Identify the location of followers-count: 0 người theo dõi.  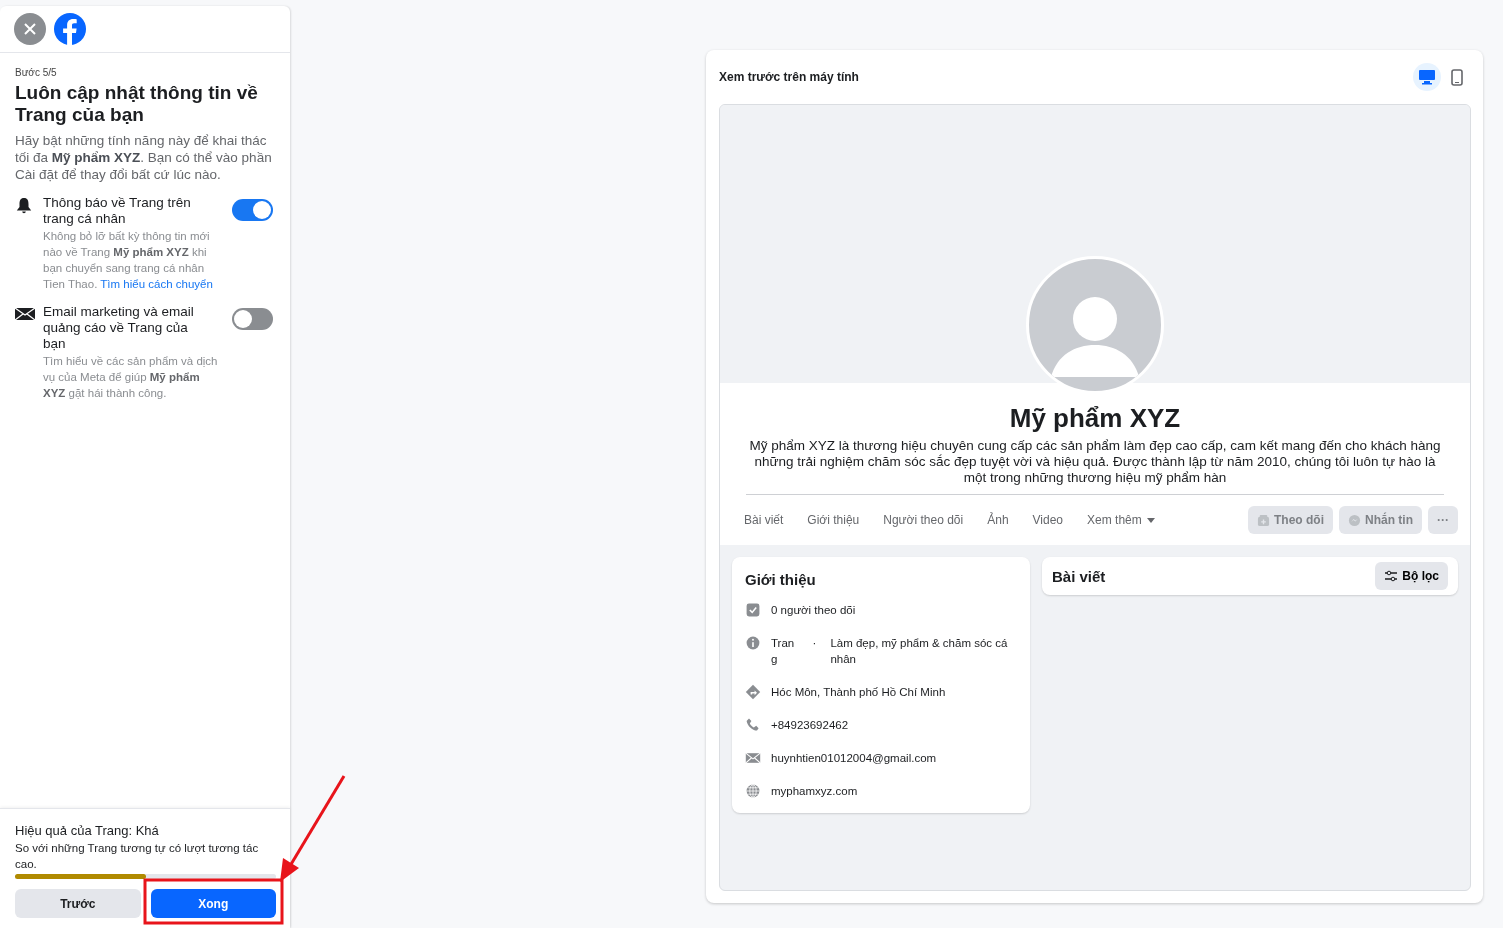
(813, 610).